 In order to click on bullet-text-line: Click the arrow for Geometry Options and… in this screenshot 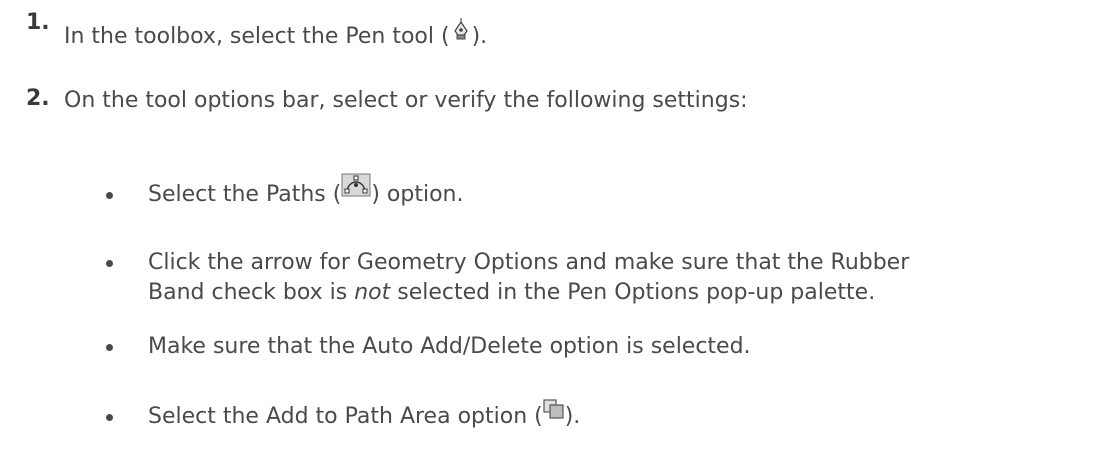, I will do `click(529, 262)`.